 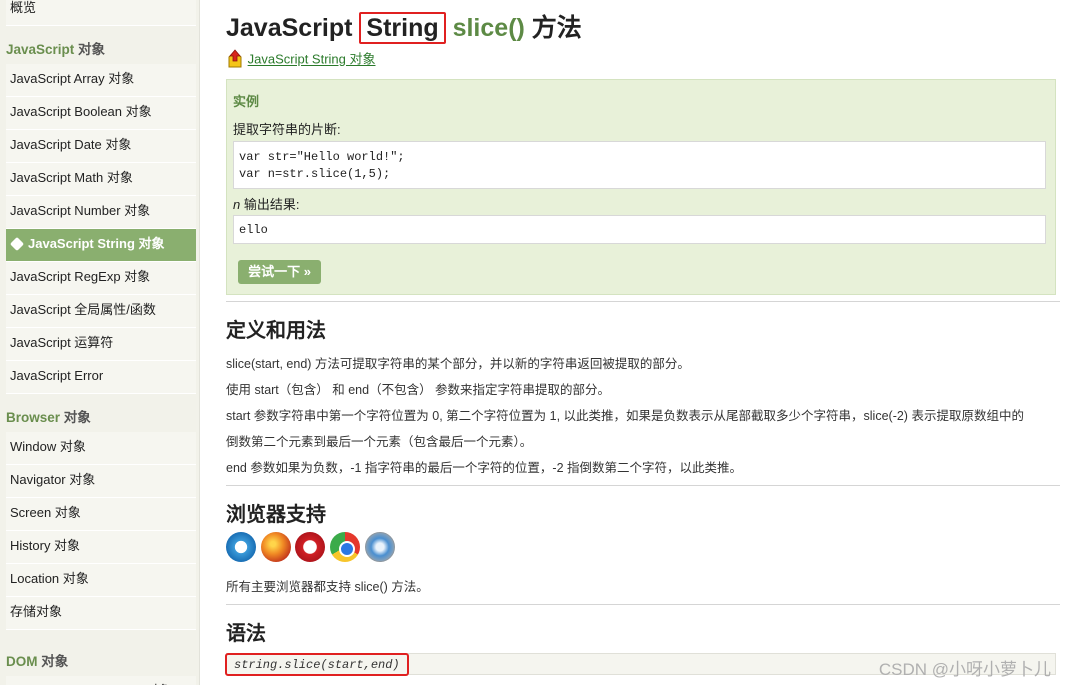 I want to click on back-link-row: JavaScript String 对象, so click(x=301, y=58).